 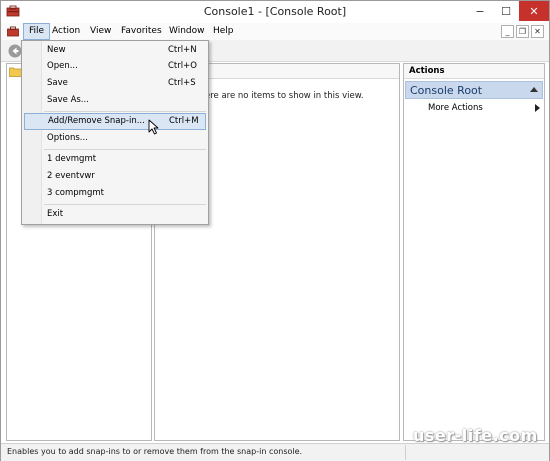 What do you see at coordinates (223, 31) in the screenshot?
I see `menu-help: Help` at bounding box center [223, 31].